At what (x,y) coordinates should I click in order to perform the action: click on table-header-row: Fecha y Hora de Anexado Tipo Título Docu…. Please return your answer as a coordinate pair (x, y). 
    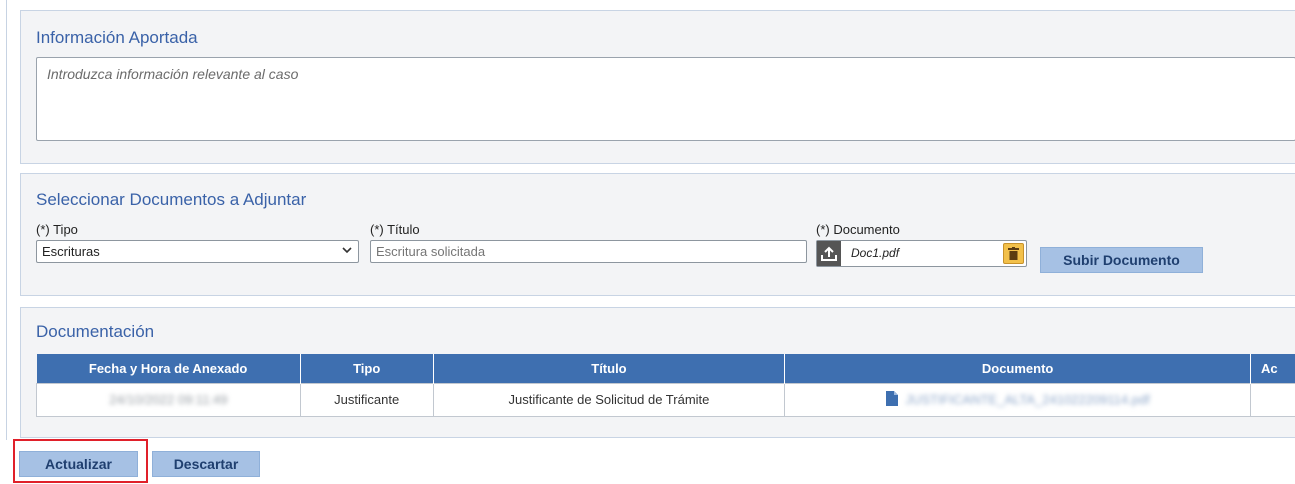
    Looking at the image, I should click on (665, 368).